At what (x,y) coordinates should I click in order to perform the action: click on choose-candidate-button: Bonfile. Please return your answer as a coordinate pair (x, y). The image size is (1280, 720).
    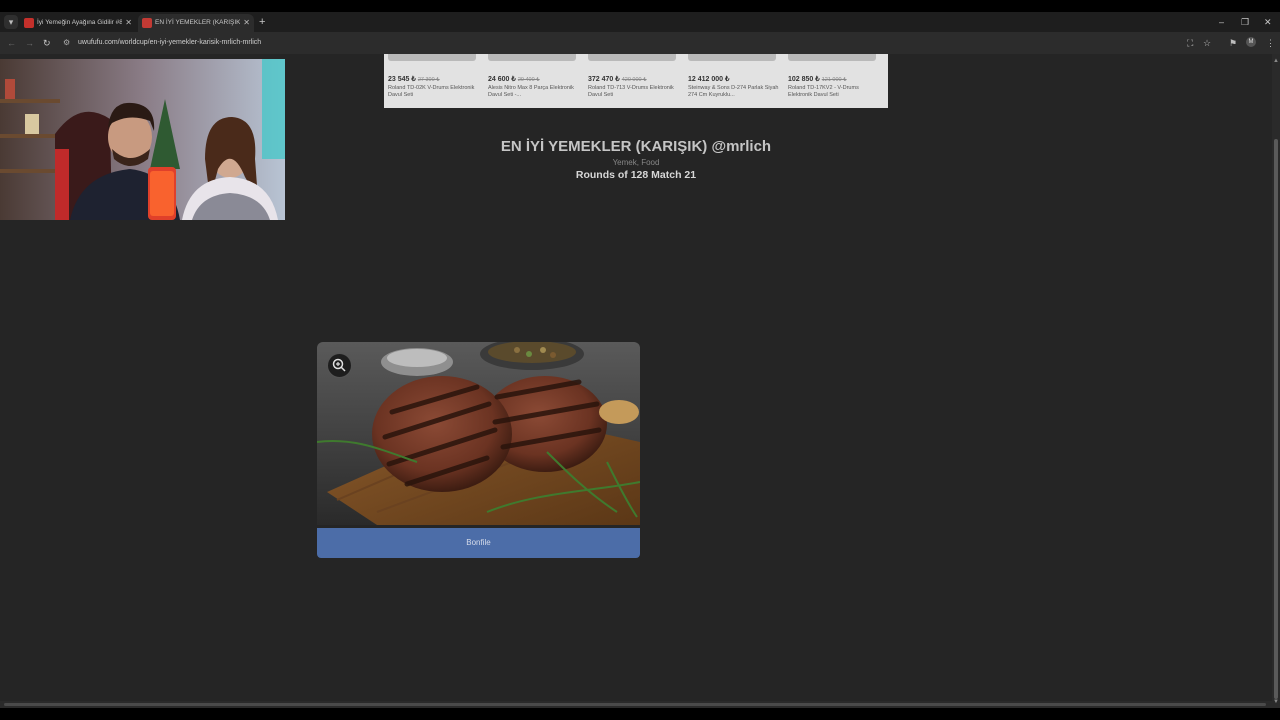
    Looking at the image, I should click on (478, 543).